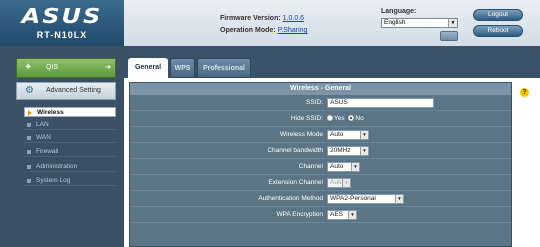 The height and width of the screenshot is (247, 540). I want to click on logo-area: ASUS RT-N10LX, so click(62, 23).